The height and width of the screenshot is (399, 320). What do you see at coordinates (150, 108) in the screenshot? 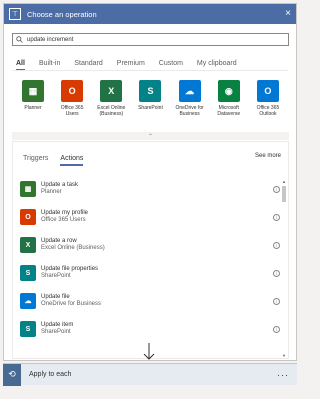
I see `connector-label: SharePoint` at bounding box center [150, 108].